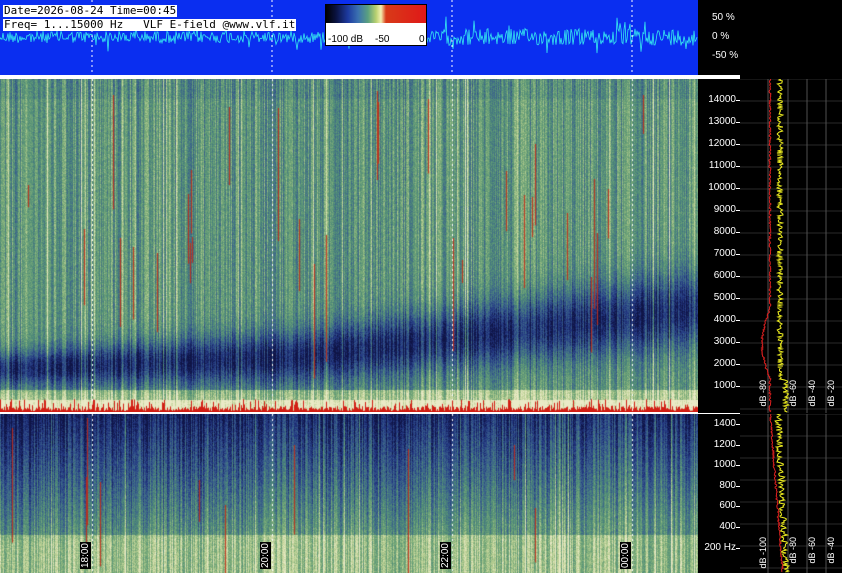 The width and height of the screenshot is (842, 573). I want to click on freq-high-tick-4: 10000, so click(722, 187).